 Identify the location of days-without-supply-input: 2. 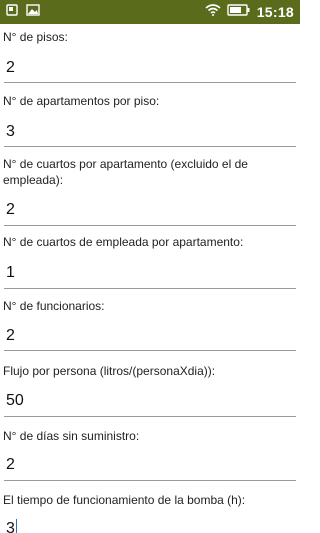
(10, 465).